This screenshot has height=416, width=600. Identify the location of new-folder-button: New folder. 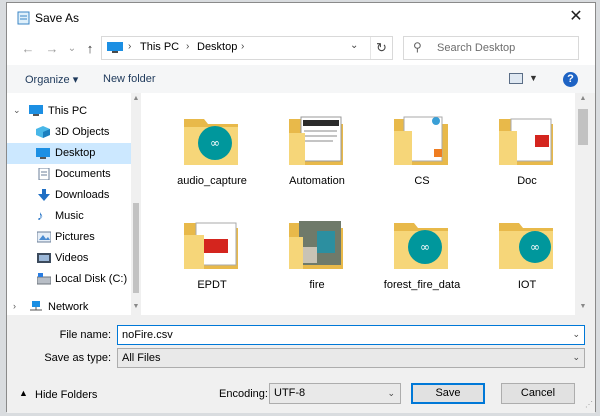
(129, 79).